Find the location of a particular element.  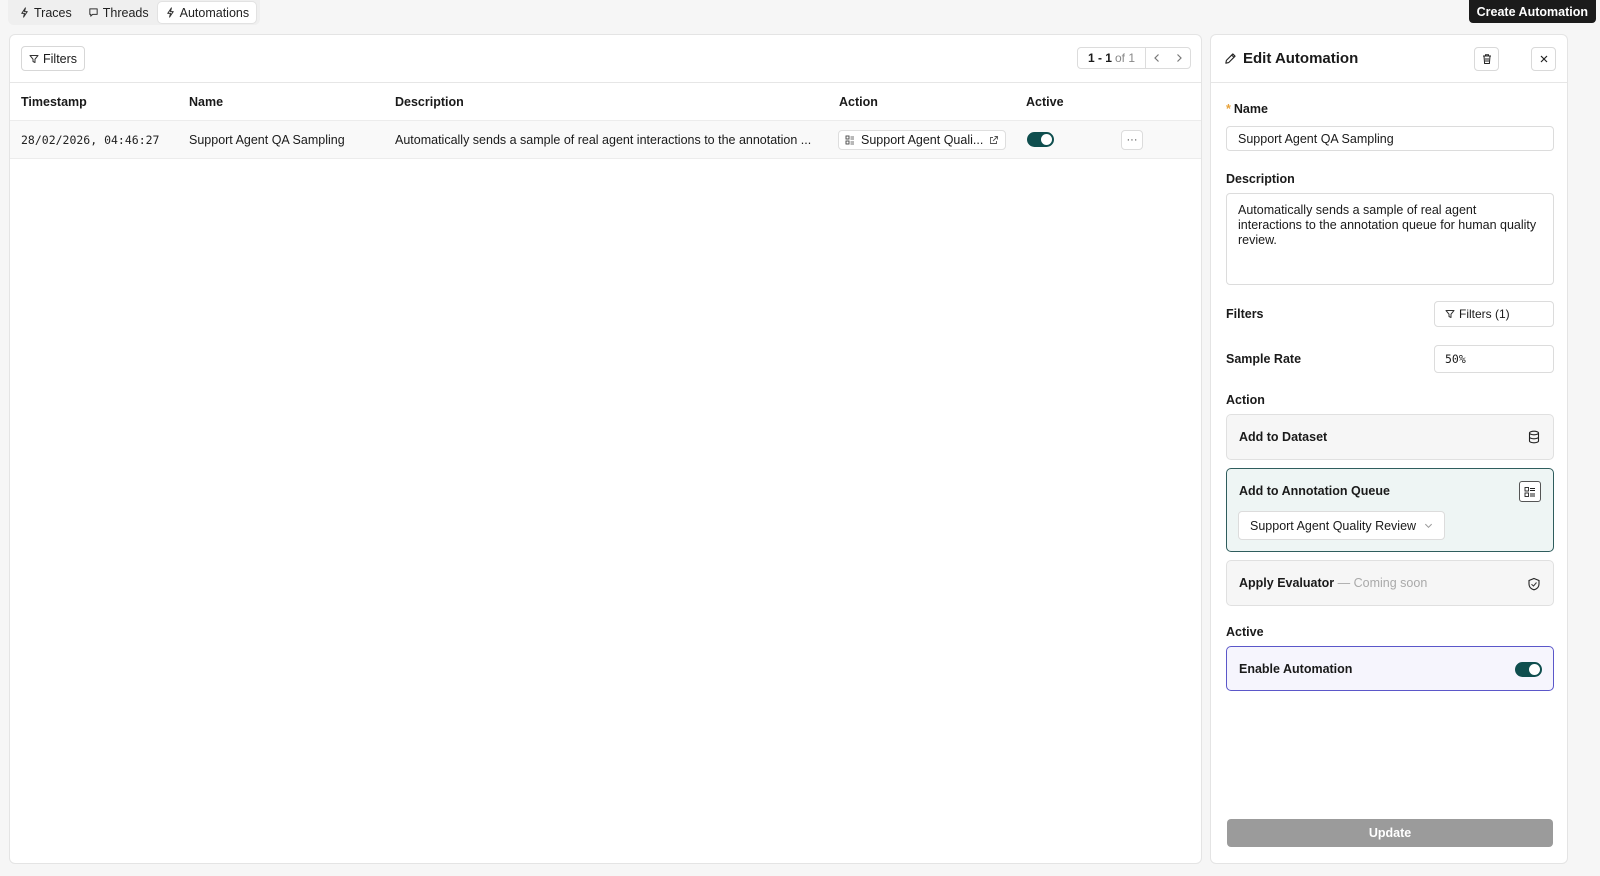

next-page-button is located at coordinates (1179, 58).